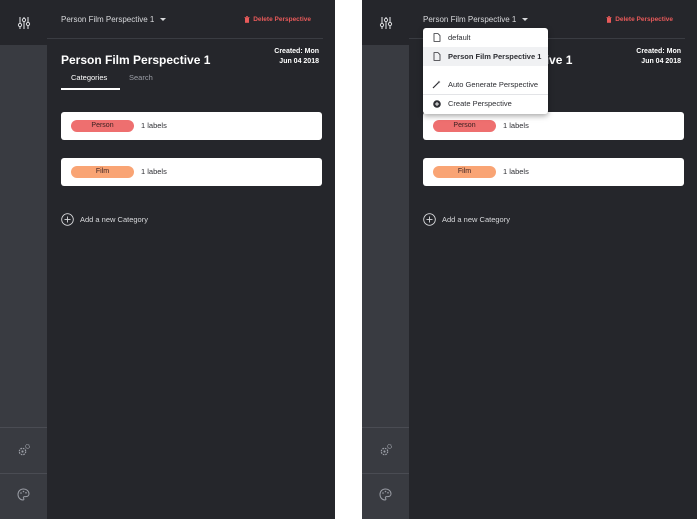 The width and height of the screenshot is (697, 519). I want to click on menu-item-label: Create Perspective, so click(480, 103).